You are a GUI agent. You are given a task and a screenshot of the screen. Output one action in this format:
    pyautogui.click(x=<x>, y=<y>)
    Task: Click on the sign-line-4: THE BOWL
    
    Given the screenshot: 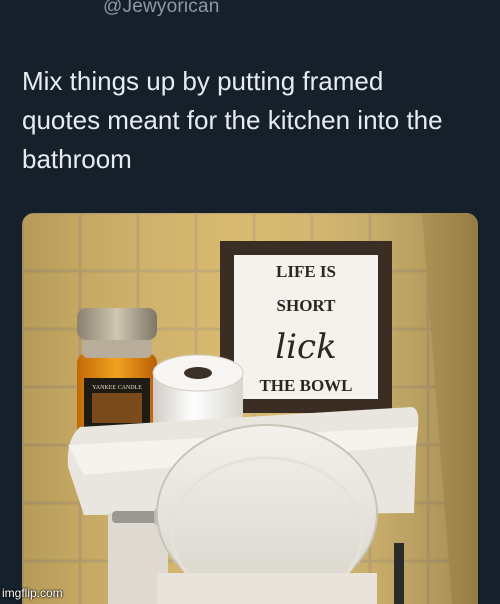 What is the action you would take?
    pyautogui.click(x=305, y=385)
    